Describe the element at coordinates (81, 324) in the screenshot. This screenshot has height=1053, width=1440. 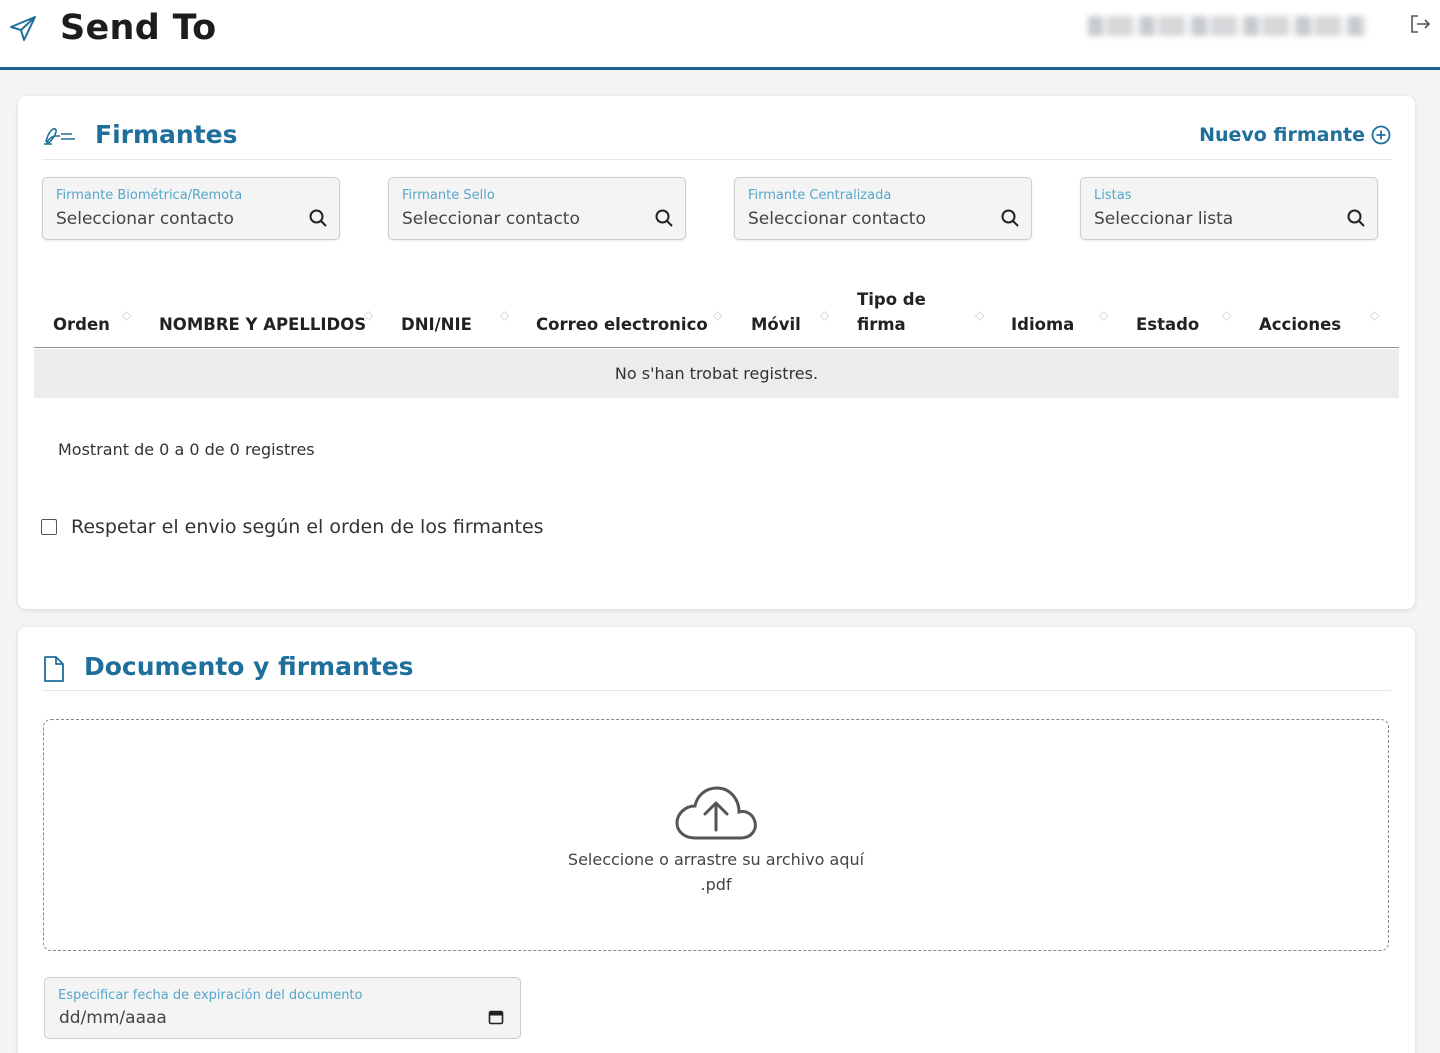
I see `col-orden: Orden` at that location.